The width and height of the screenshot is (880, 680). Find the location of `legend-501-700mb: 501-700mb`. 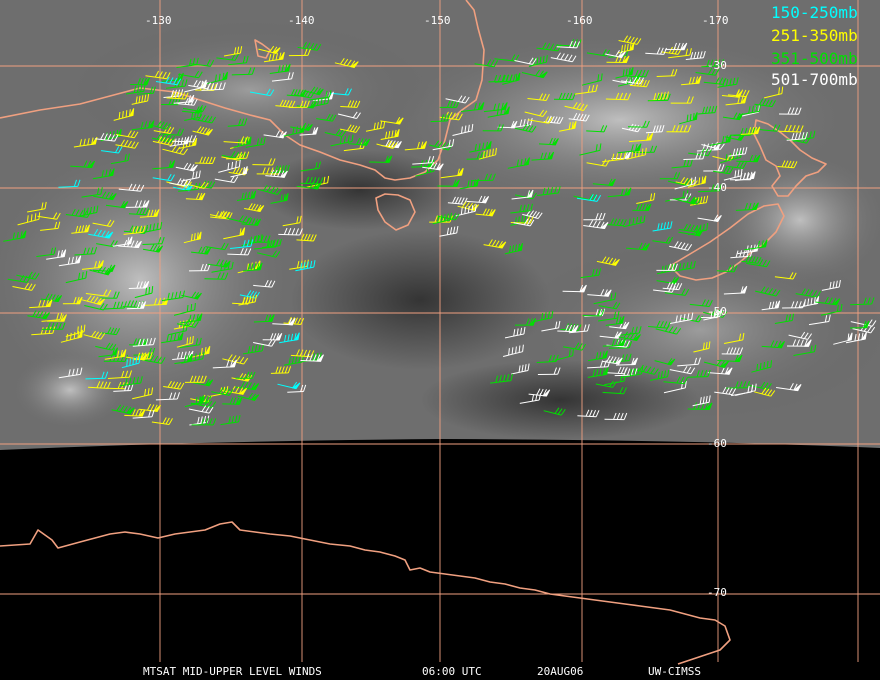

legend-501-700mb: 501-700mb is located at coordinates (814, 79).